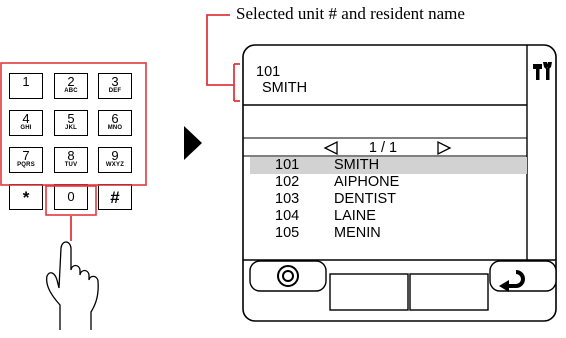 This screenshot has height=338, width=566. I want to click on resident-name: AIPHONE, so click(367, 182).